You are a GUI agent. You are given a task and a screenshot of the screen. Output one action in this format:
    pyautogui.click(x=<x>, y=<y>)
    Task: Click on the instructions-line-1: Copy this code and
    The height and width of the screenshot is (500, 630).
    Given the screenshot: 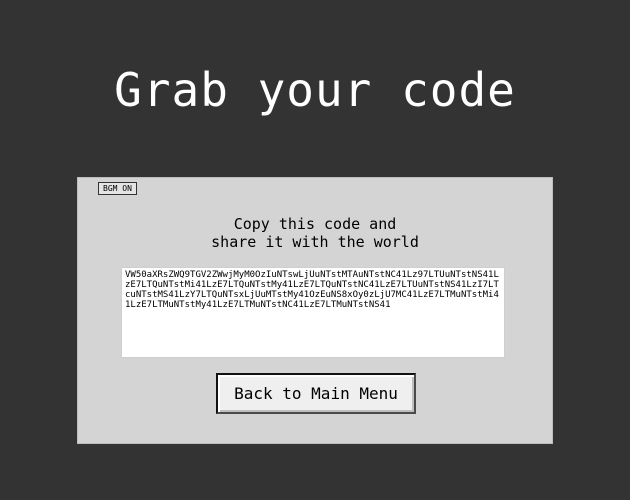 What is the action you would take?
    pyautogui.click(x=315, y=224)
    